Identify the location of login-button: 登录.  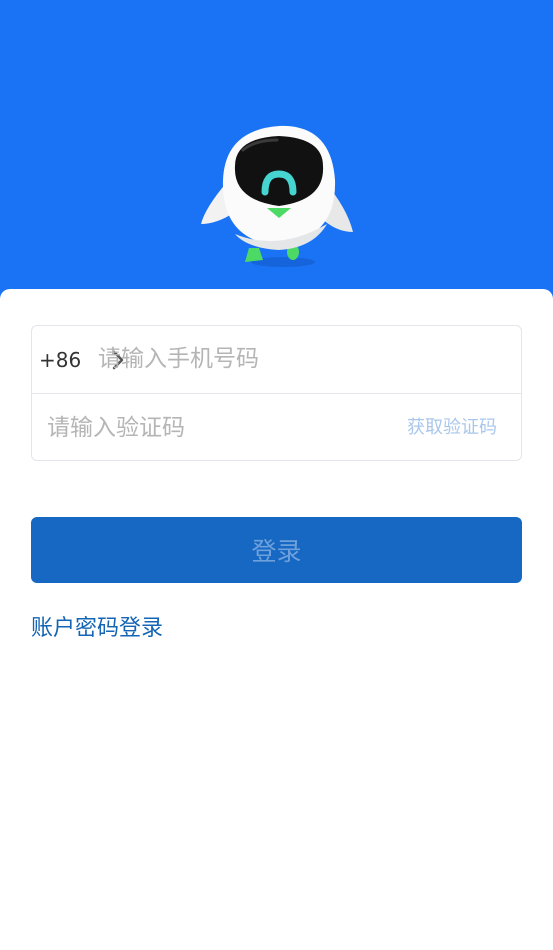
(276, 550).